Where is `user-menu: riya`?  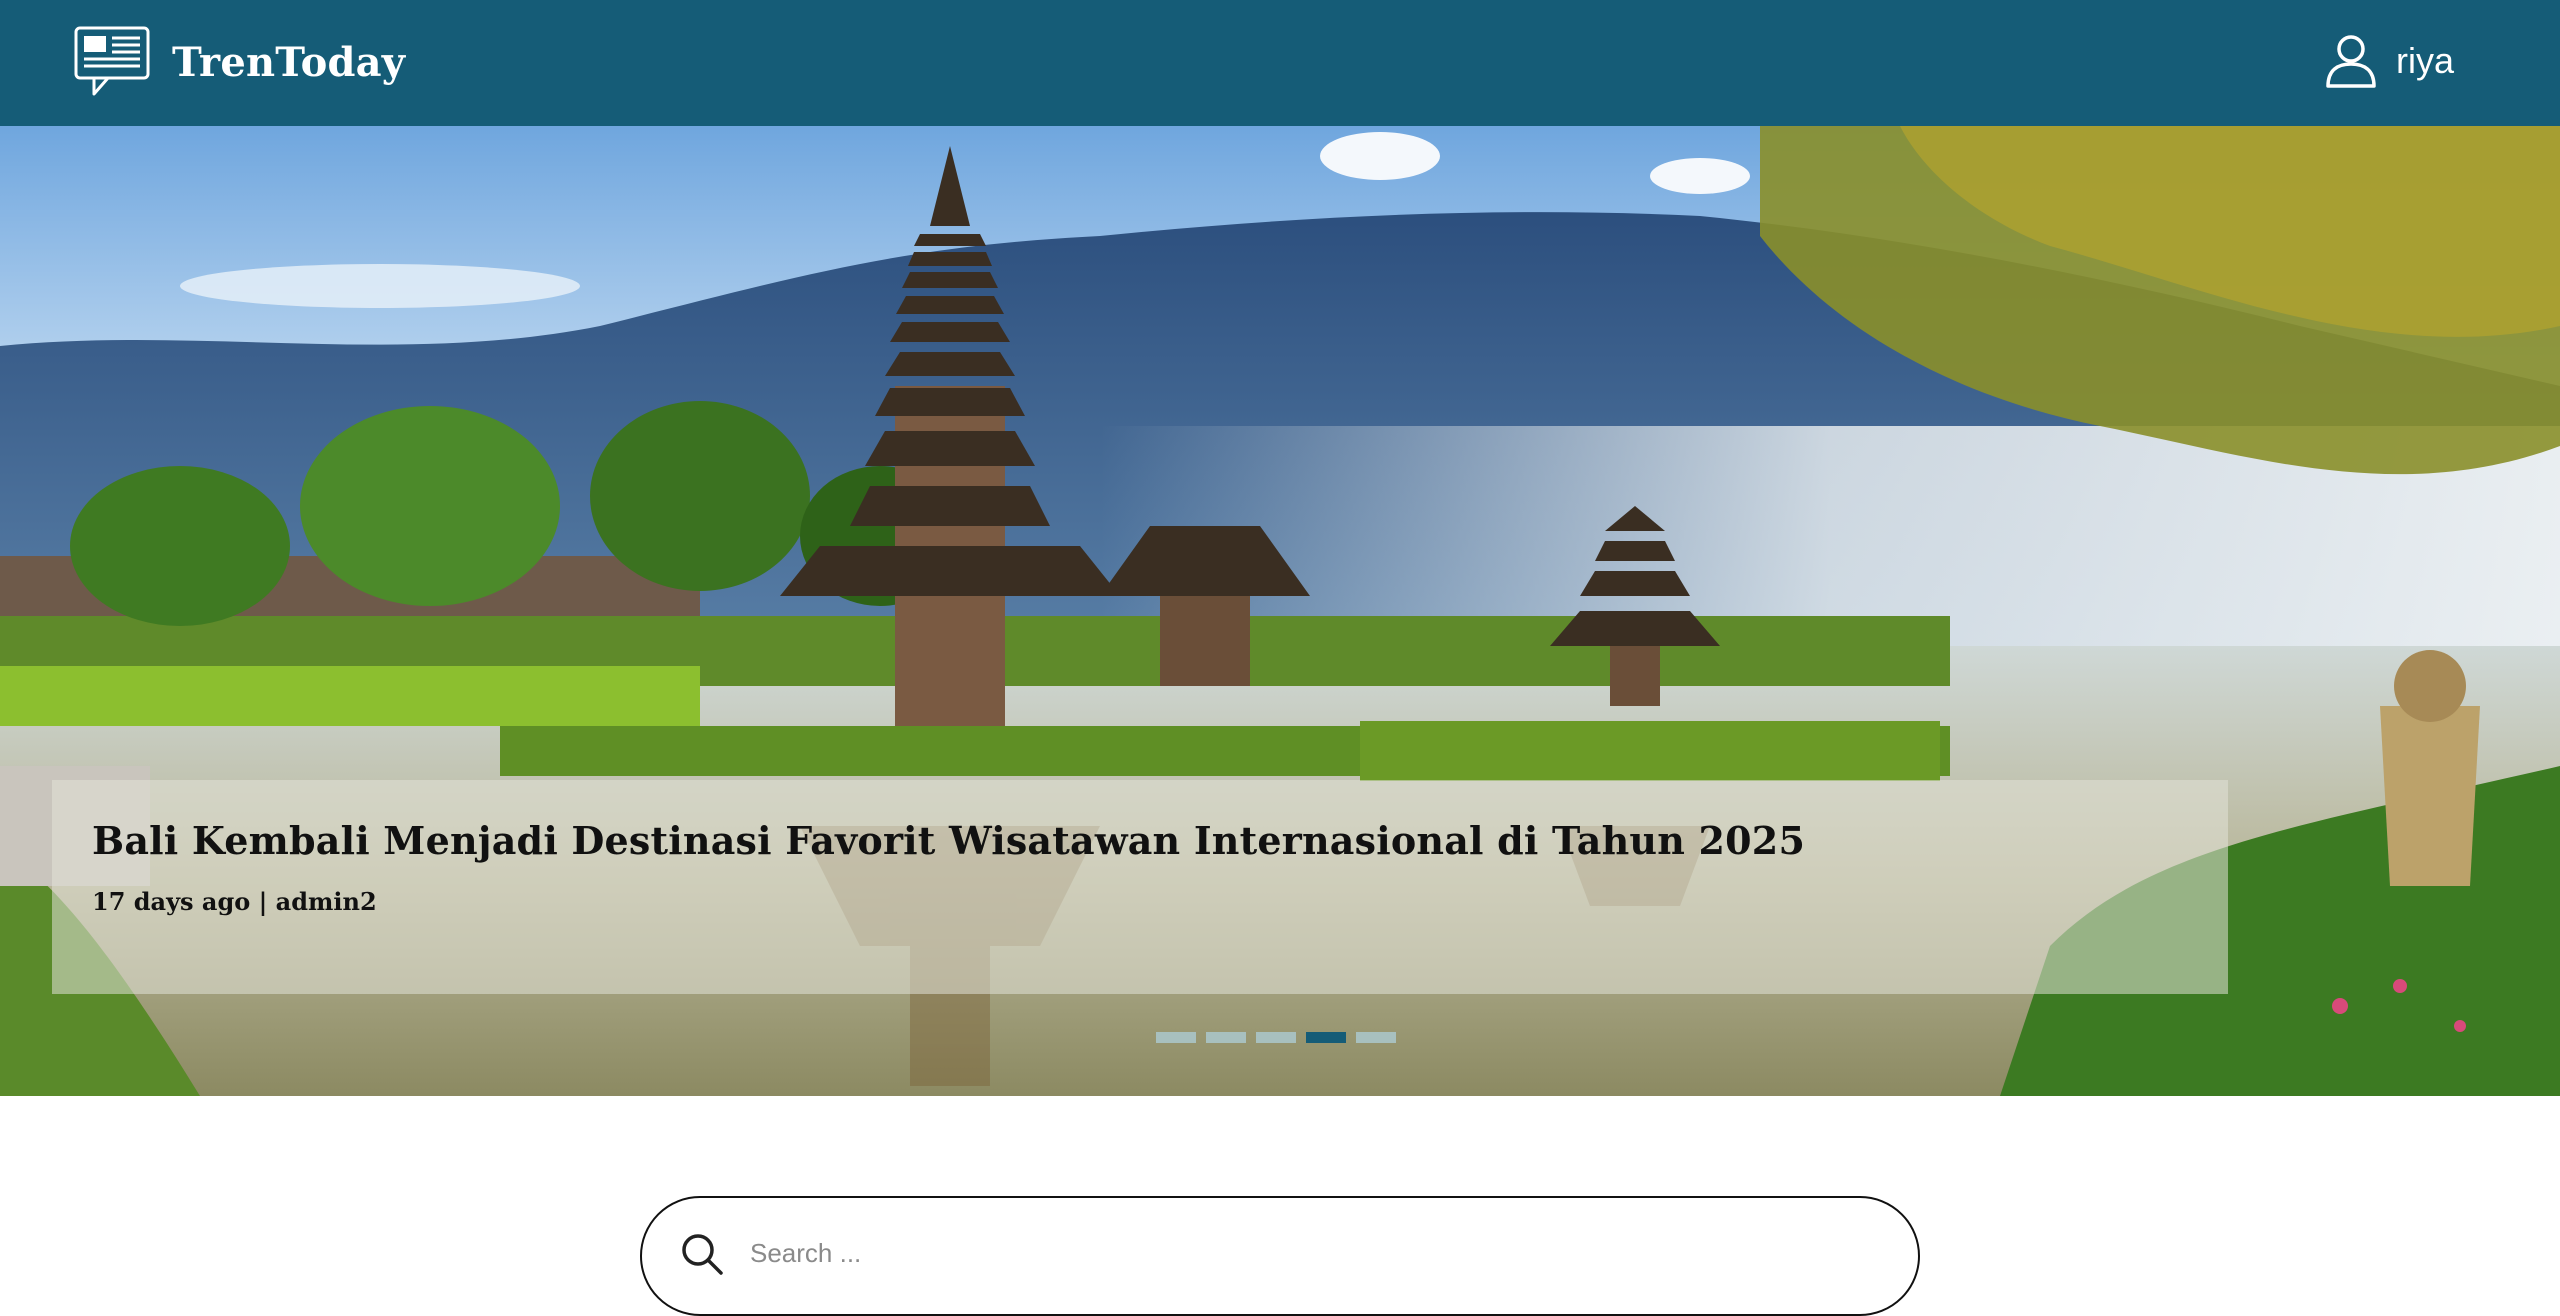 user-menu: riya is located at coordinates (2389, 61).